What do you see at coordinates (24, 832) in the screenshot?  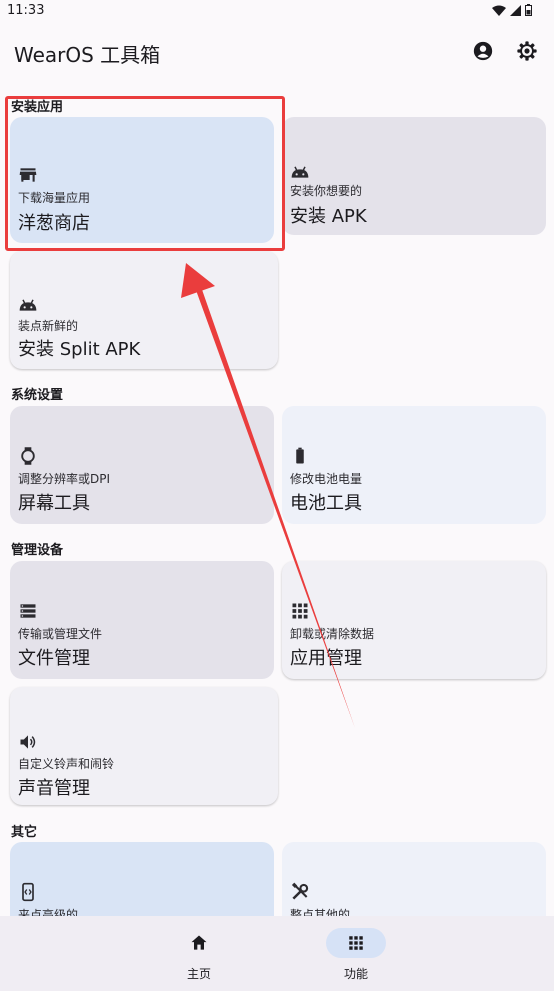 I see `section-header-other: 其它` at bounding box center [24, 832].